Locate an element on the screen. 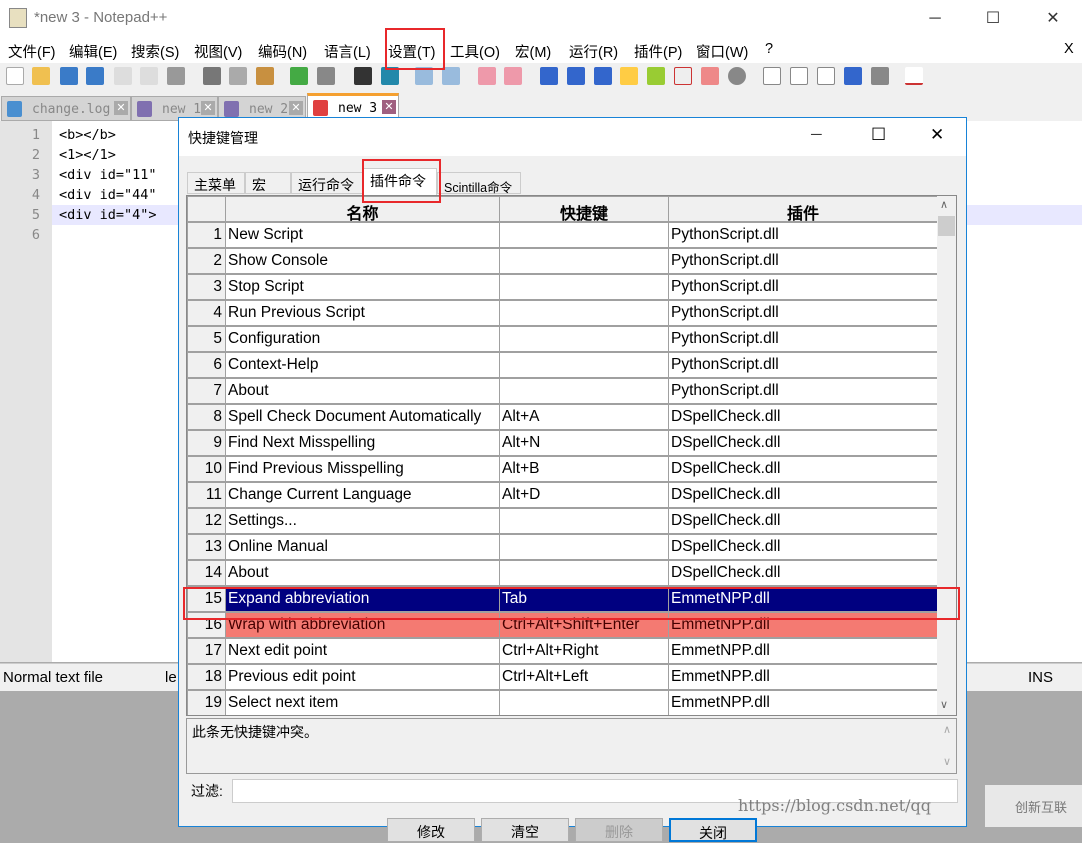 The width and height of the screenshot is (1082, 843). scroll-thumb is located at coordinates (946, 226).